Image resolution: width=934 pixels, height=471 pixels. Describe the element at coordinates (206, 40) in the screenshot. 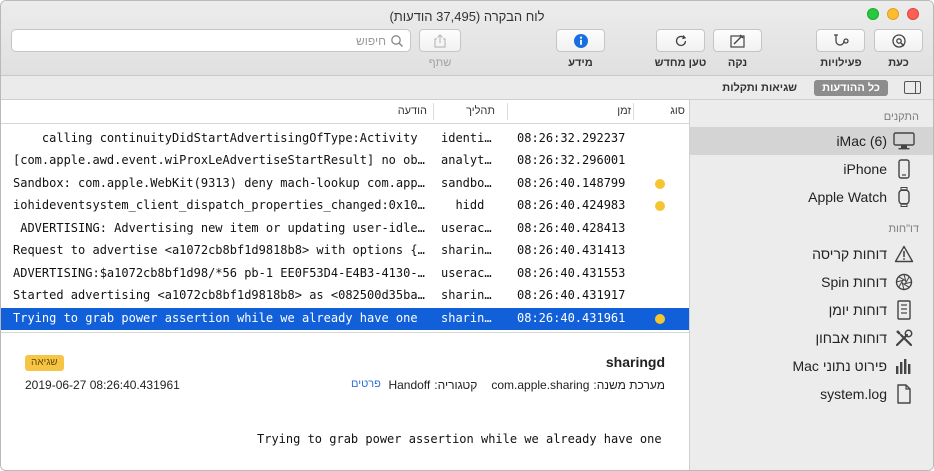

I see `search-input` at that location.